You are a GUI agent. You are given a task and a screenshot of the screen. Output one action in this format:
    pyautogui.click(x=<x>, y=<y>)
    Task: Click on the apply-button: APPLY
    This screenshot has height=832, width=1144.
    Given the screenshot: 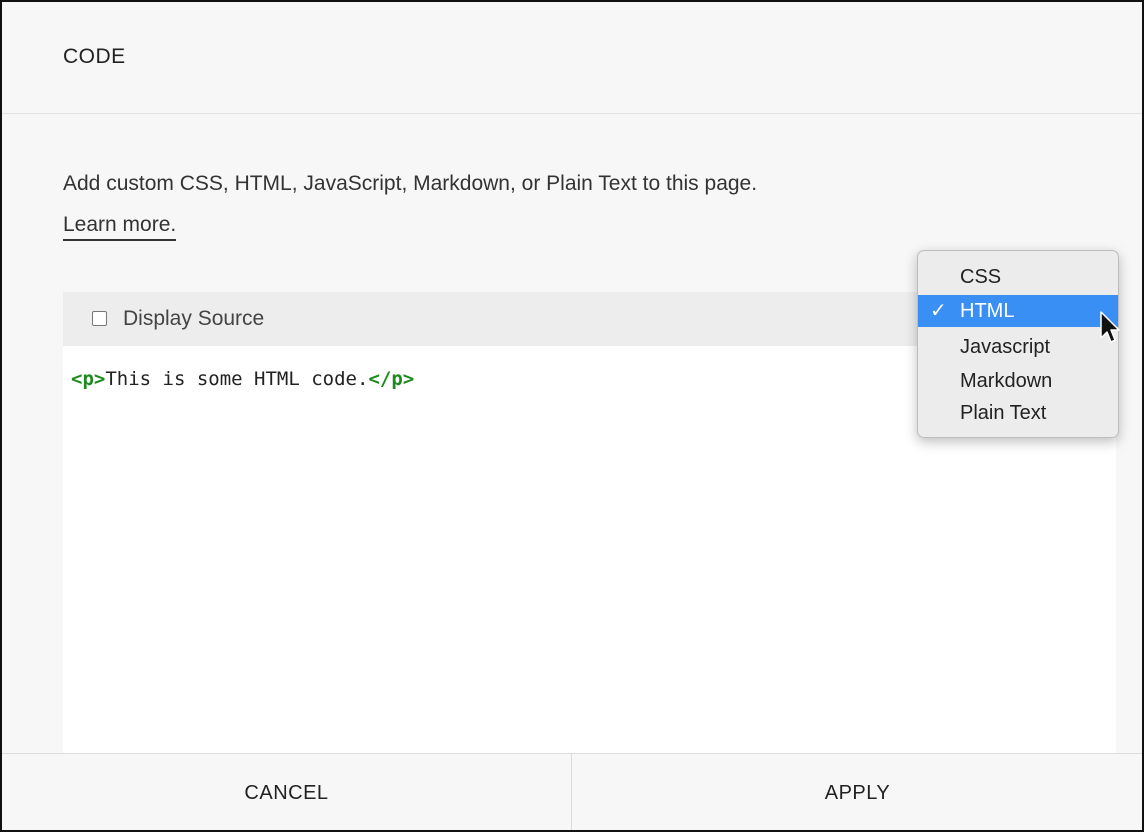 What is the action you would take?
    pyautogui.click(x=857, y=792)
    